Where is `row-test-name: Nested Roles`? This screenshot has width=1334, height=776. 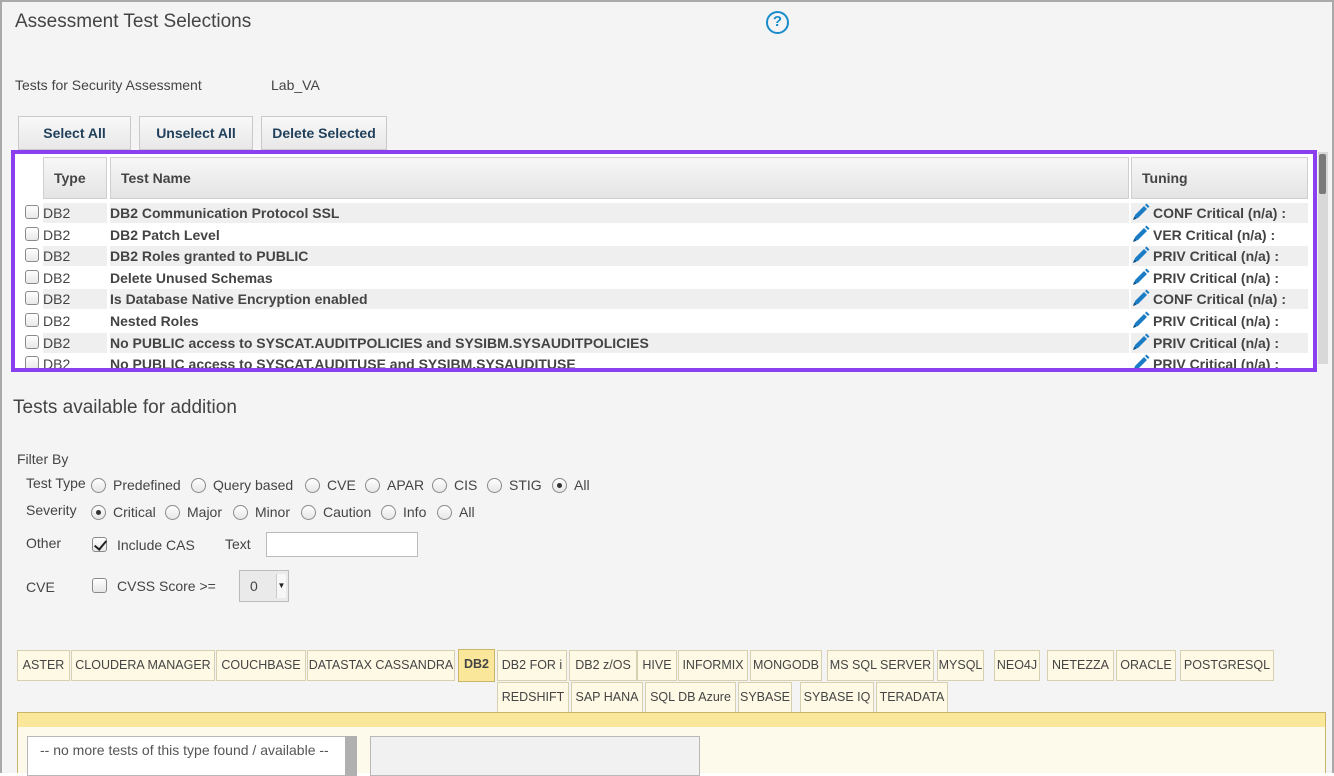 row-test-name: Nested Roles is located at coordinates (154, 321).